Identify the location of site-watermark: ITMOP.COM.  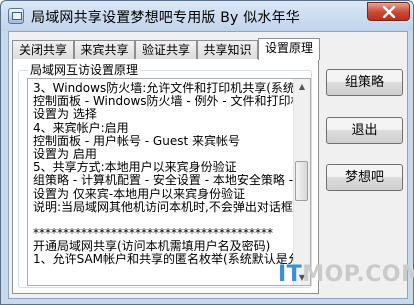
(346, 274).